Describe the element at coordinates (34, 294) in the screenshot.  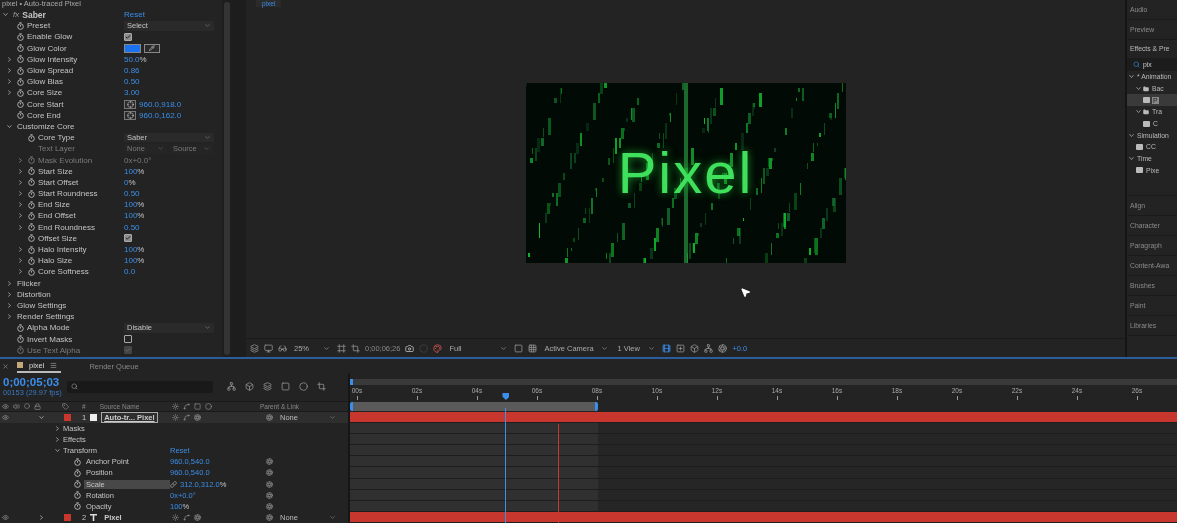
I see `group-label: Distortion` at that location.